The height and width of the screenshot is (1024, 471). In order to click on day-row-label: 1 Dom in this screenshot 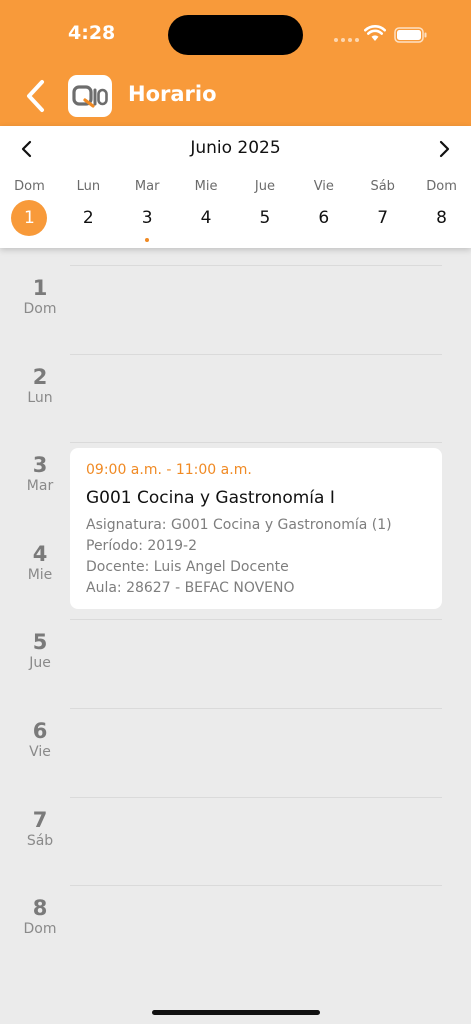, I will do `click(40, 297)`.